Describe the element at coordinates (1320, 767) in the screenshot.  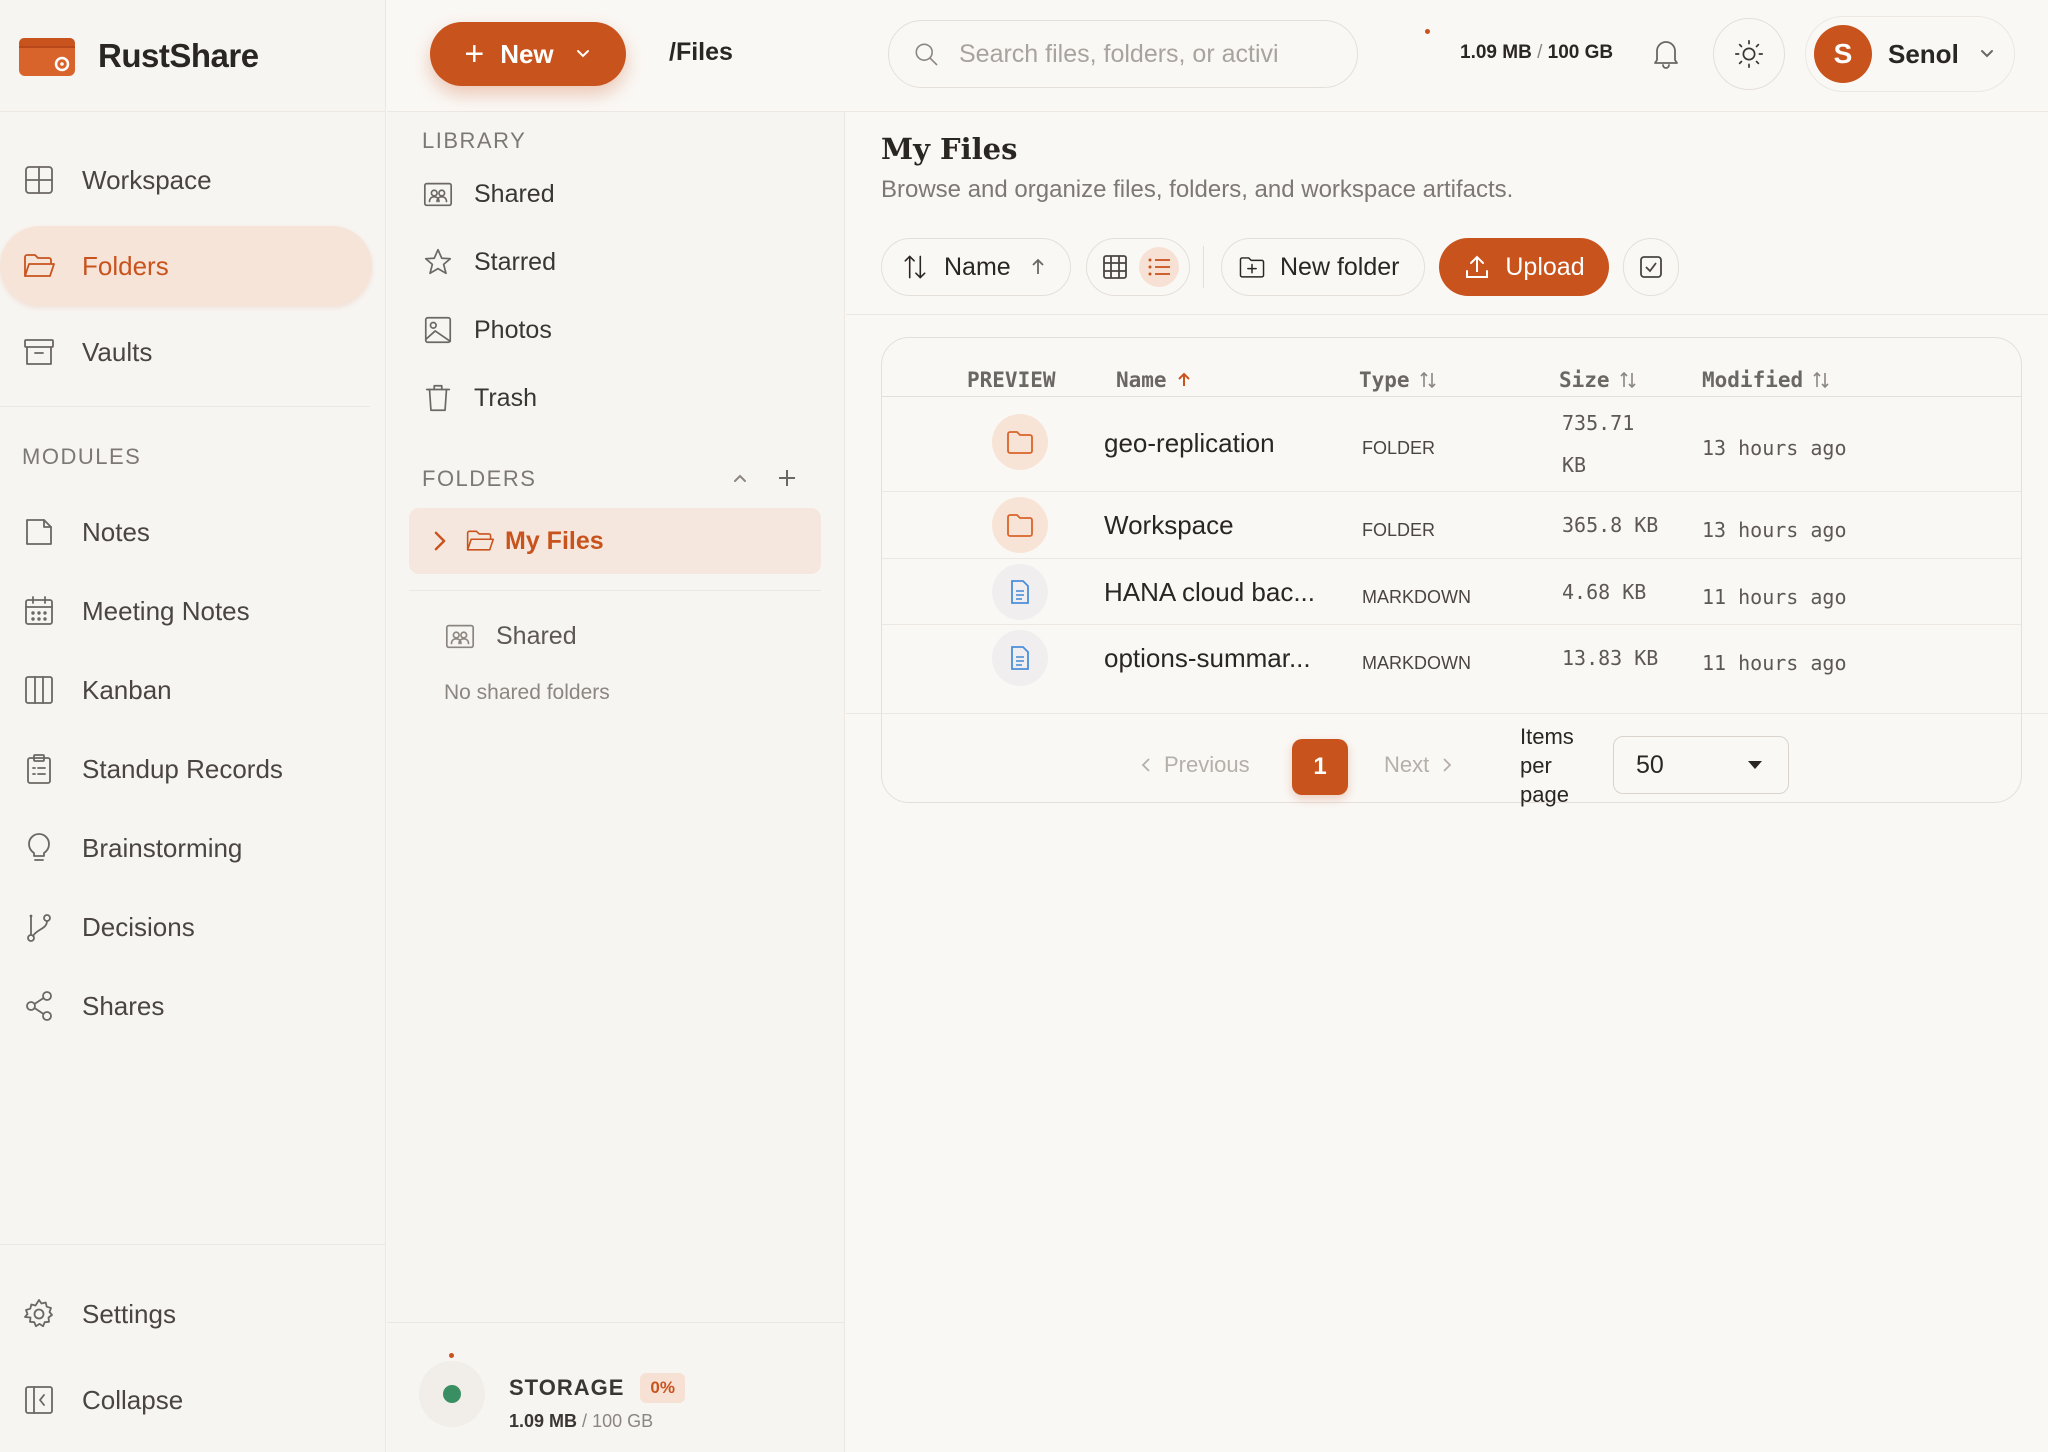
I see `page-number-button: 1` at that location.